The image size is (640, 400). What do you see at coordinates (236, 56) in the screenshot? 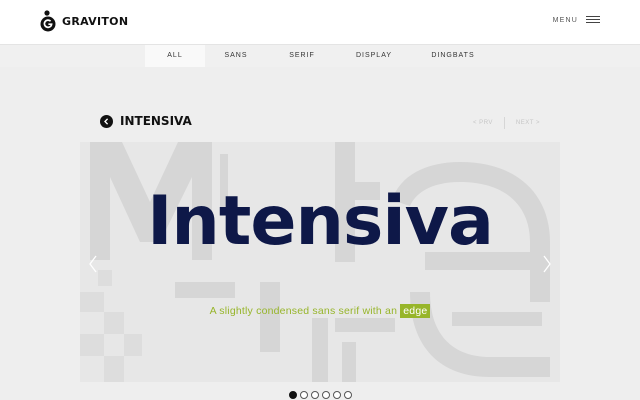
I see `filter-sans: SANS` at bounding box center [236, 56].